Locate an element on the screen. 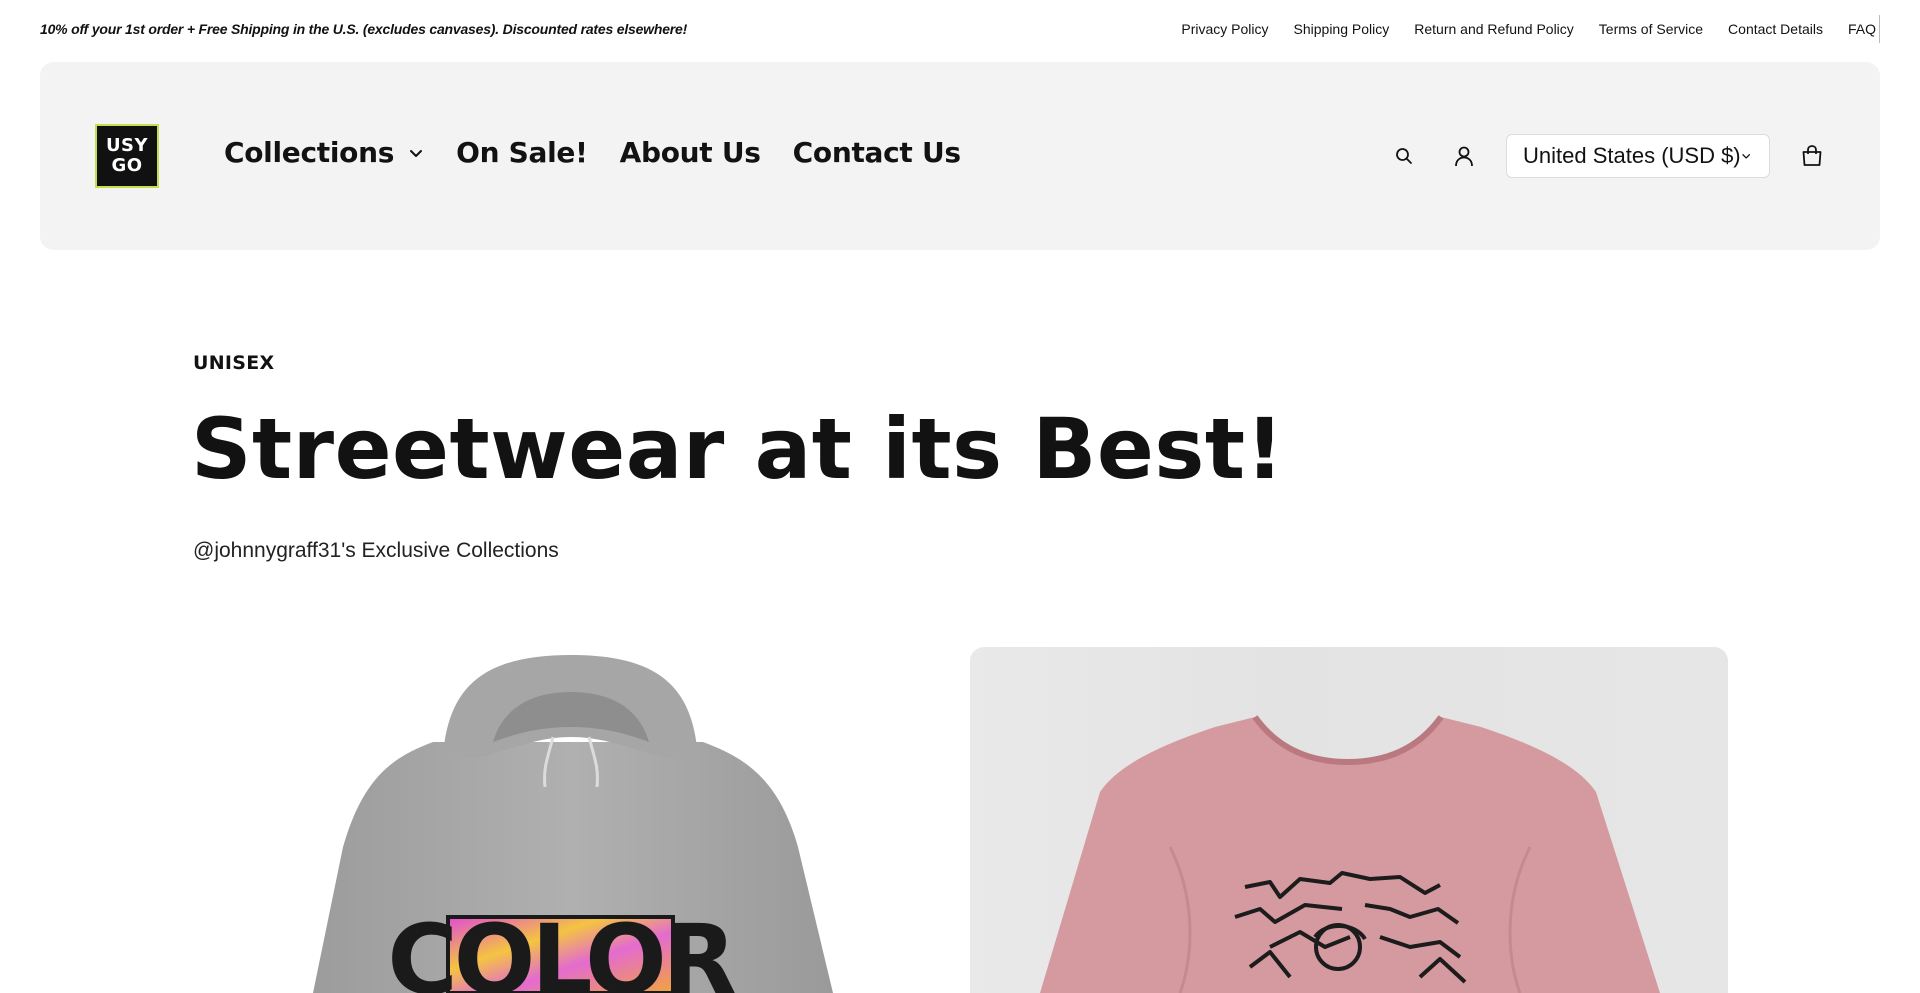 This screenshot has height=993, width=1920. divider is located at coordinates (1879, 29).